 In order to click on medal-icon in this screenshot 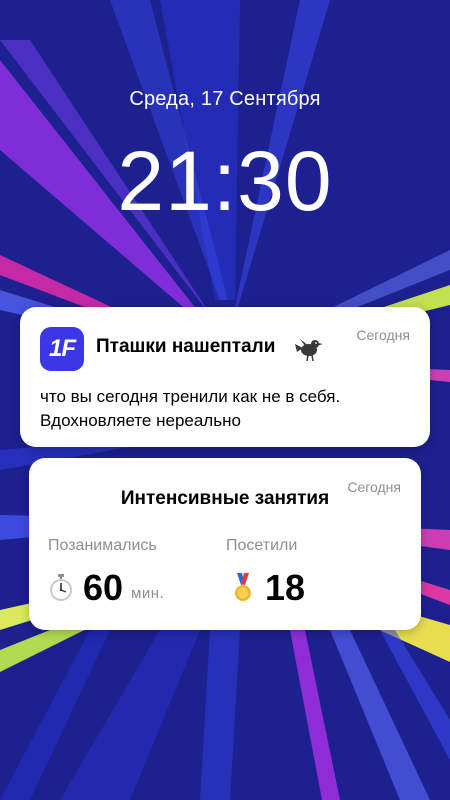, I will do `click(243, 587)`.